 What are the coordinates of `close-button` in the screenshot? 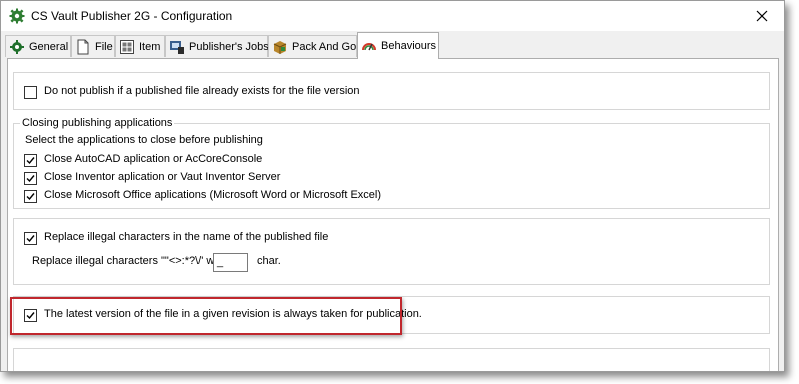 It's located at (762, 16).